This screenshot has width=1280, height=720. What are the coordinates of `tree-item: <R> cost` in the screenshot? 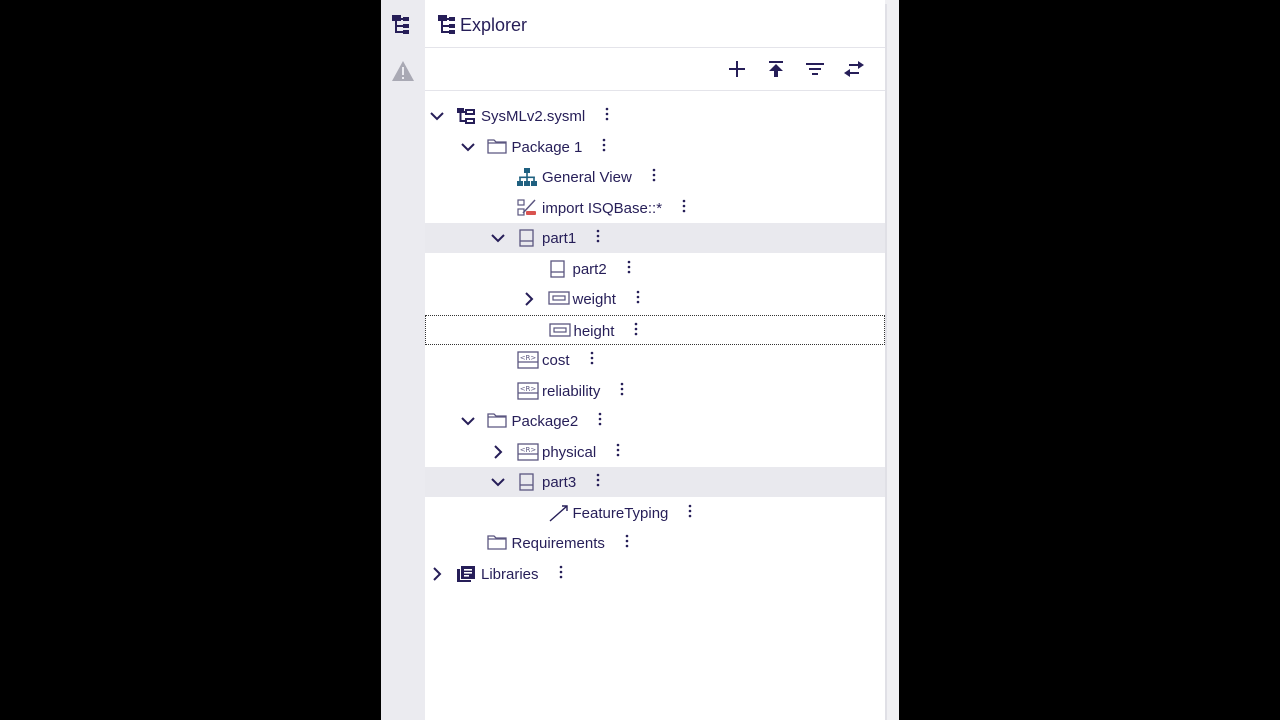 It's located at (655, 360).